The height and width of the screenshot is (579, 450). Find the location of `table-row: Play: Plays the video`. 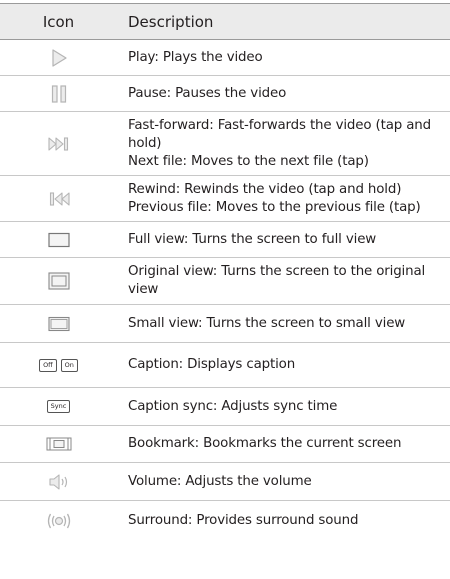

table-row: Play: Plays the video is located at coordinates (225, 58).